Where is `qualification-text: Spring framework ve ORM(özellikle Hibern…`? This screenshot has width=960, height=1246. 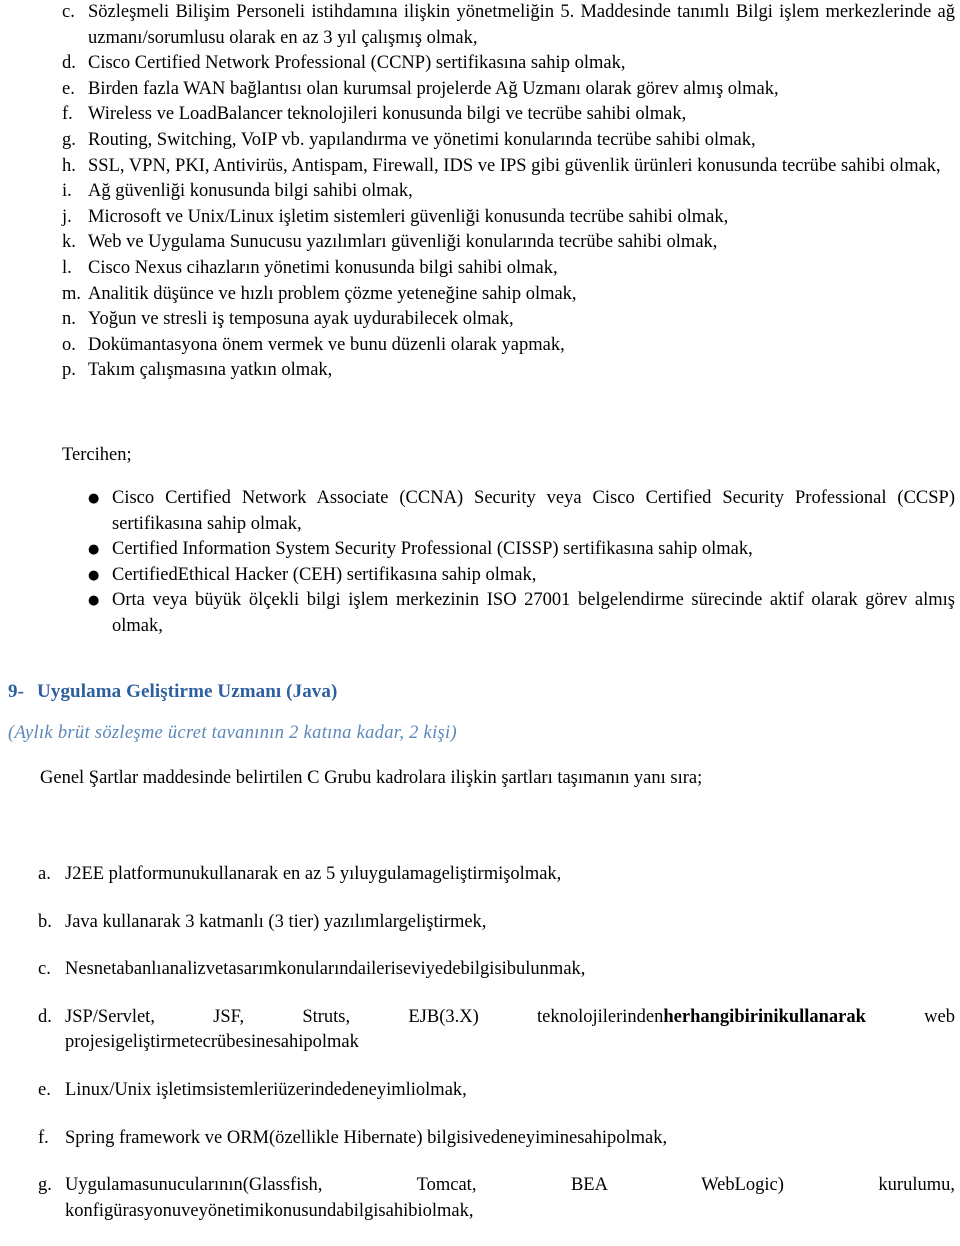
qualification-text: Spring framework ve ORM(özellikle Hibern… is located at coordinates (366, 1137).